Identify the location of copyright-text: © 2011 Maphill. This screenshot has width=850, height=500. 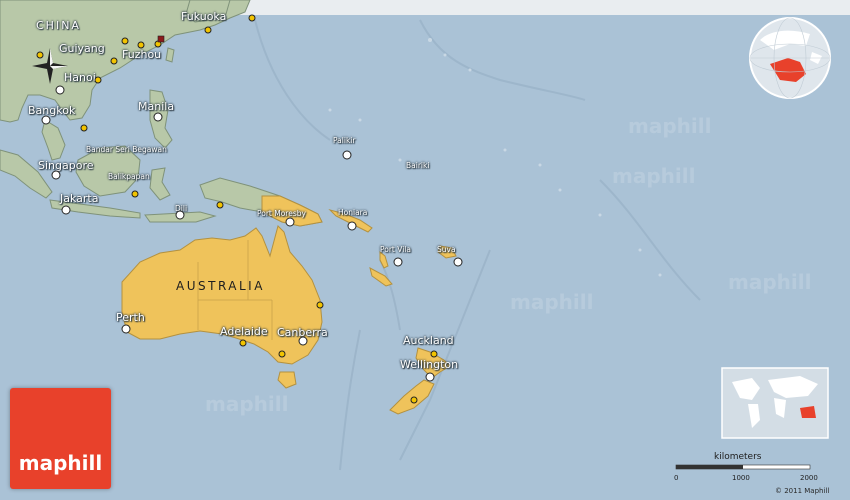
(802, 491).